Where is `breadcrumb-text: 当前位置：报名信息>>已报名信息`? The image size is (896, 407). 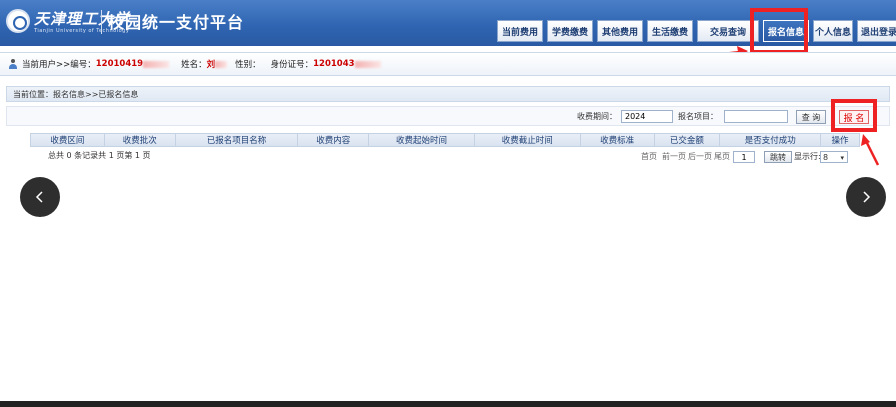 breadcrumb-text: 当前位置：报名信息>>已报名信息 is located at coordinates (76, 94).